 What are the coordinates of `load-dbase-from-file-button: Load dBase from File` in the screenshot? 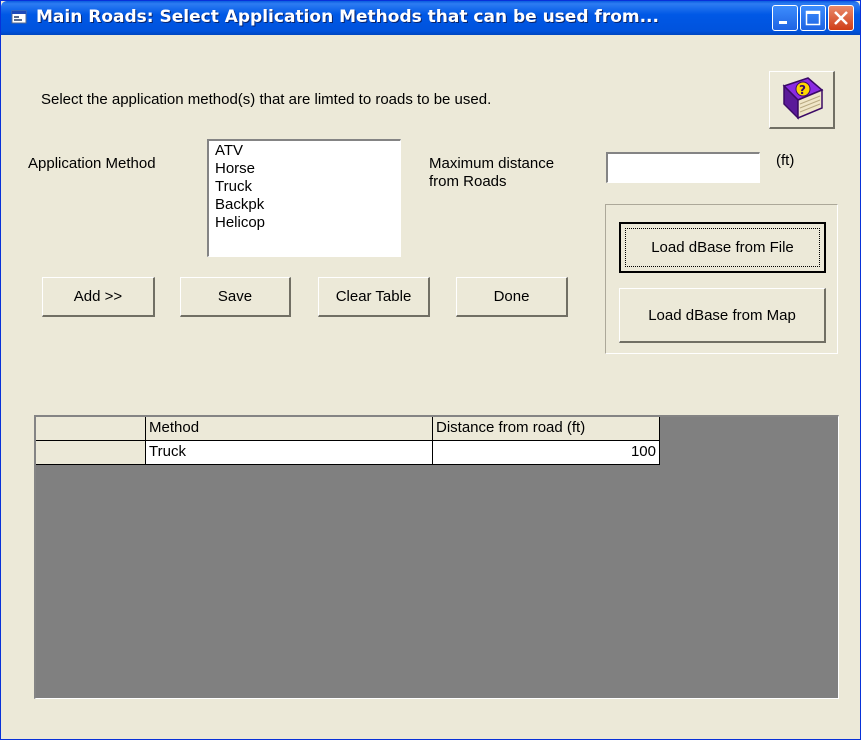 It's located at (722, 247).